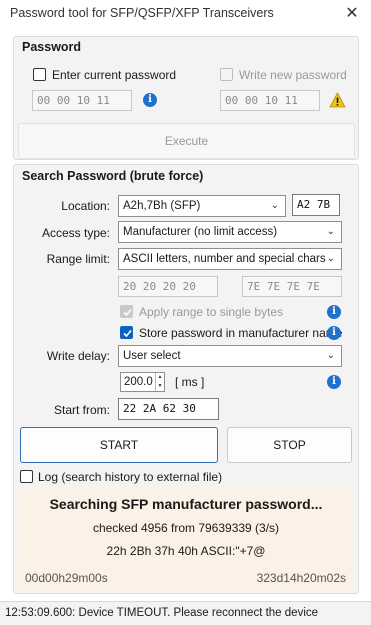 This screenshot has height=625, width=371. I want to click on progress-current-value: 22h 2Bh 37h 40h ASCII:"+7@, so click(186, 551).